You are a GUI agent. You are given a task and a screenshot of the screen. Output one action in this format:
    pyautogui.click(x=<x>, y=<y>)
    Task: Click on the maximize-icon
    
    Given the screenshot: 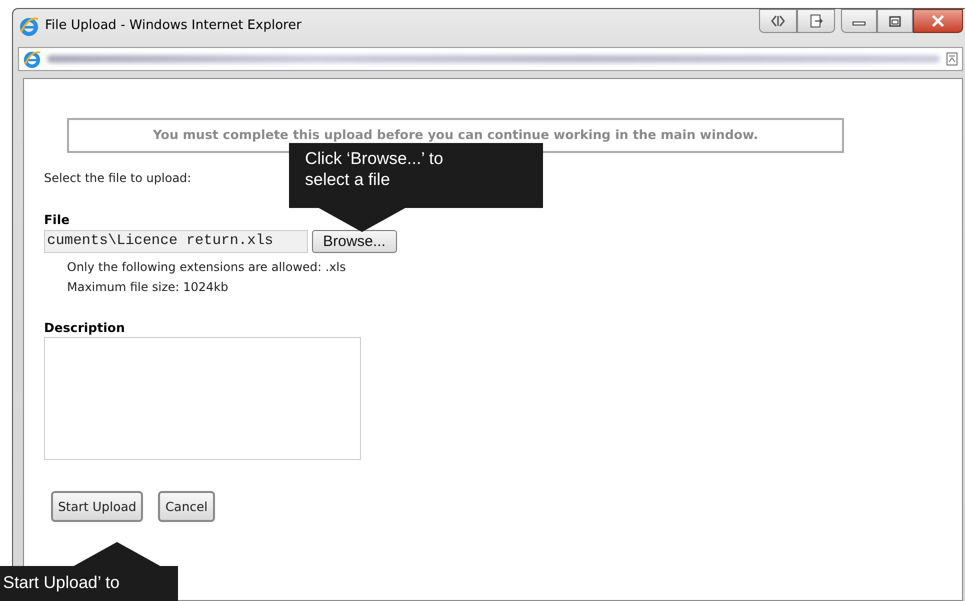 What is the action you would take?
    pyautogui.click(x=895, y=21)
    